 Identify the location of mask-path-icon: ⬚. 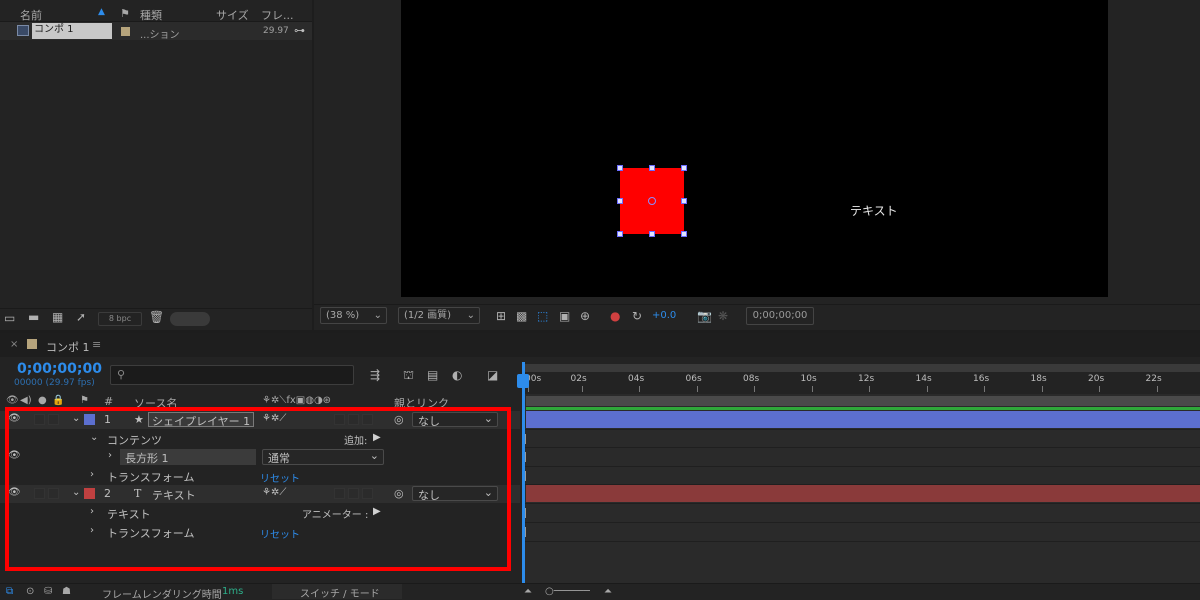
(542, 316).